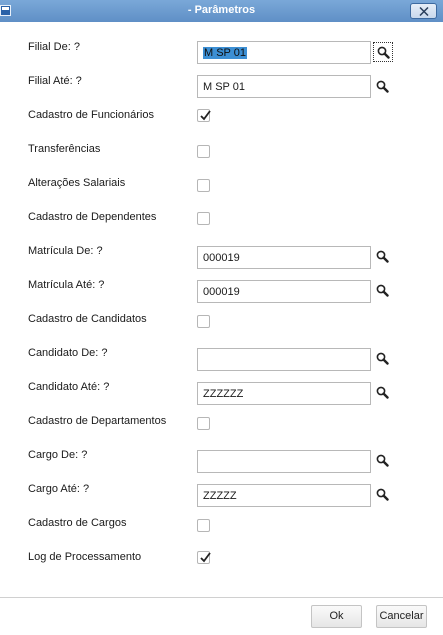 The height and width of the screenshot is (635, 443). I want to click on log-processamento-label: Log de Processamento, so click(85, 557).